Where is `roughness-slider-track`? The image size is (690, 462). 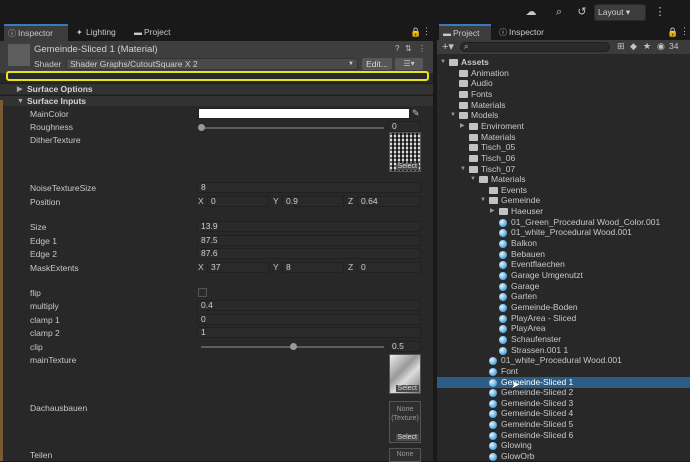
roughness-slider-track is located at coordinates (292, 128).